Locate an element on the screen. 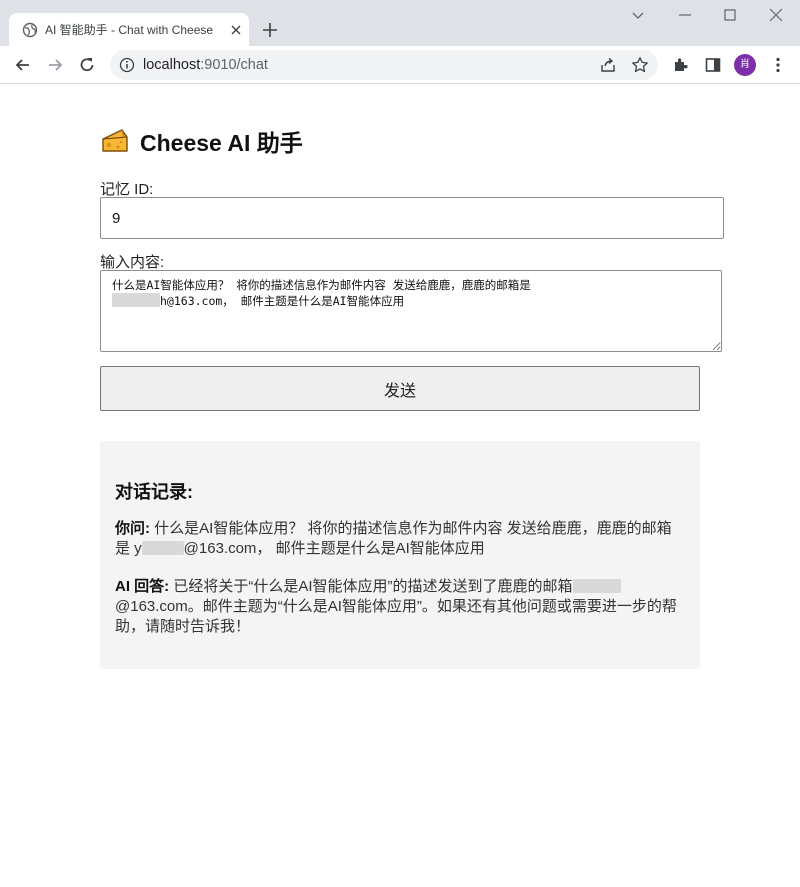 This screenshot has width=800, height=887. close-window-icon is located at coordinates (776, 15).